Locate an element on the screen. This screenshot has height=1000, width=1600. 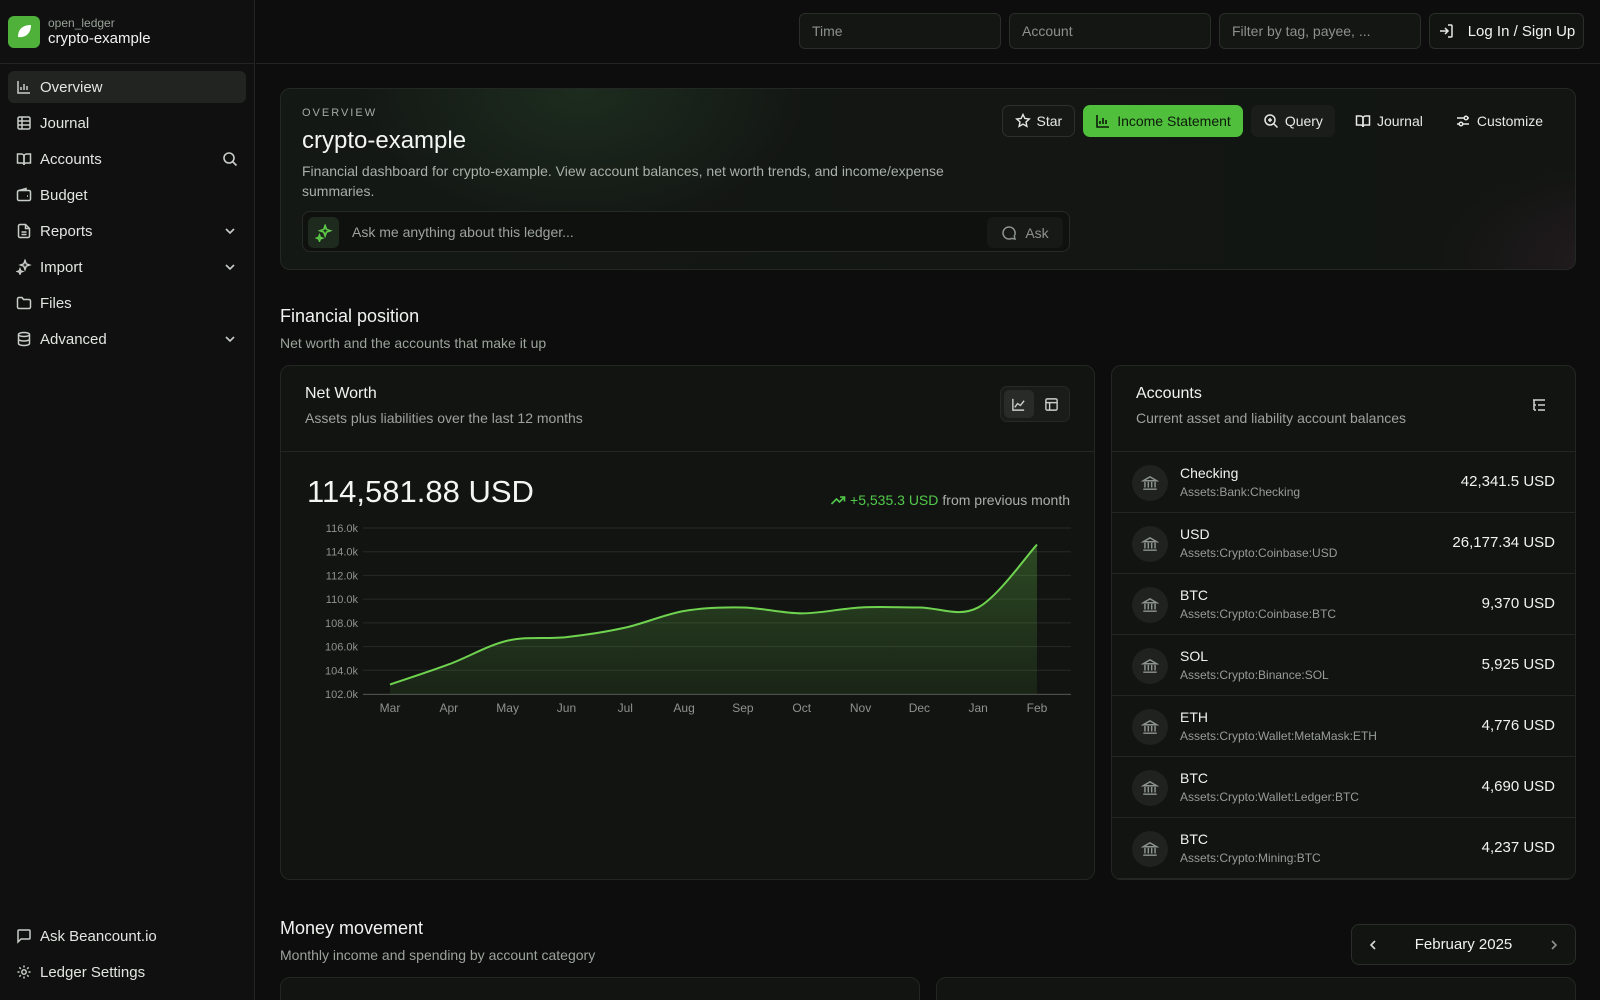
log-in-icon is located at coordinates (1446, 31).